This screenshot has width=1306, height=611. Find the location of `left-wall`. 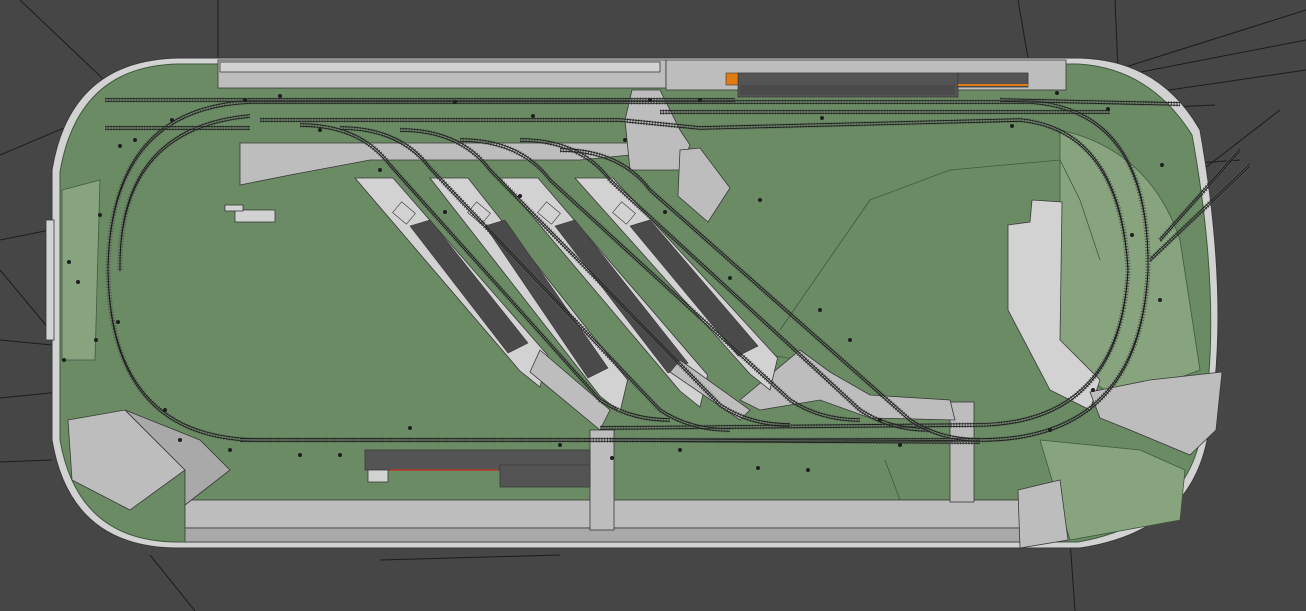

left-wall is located at coordinates (50, 280).